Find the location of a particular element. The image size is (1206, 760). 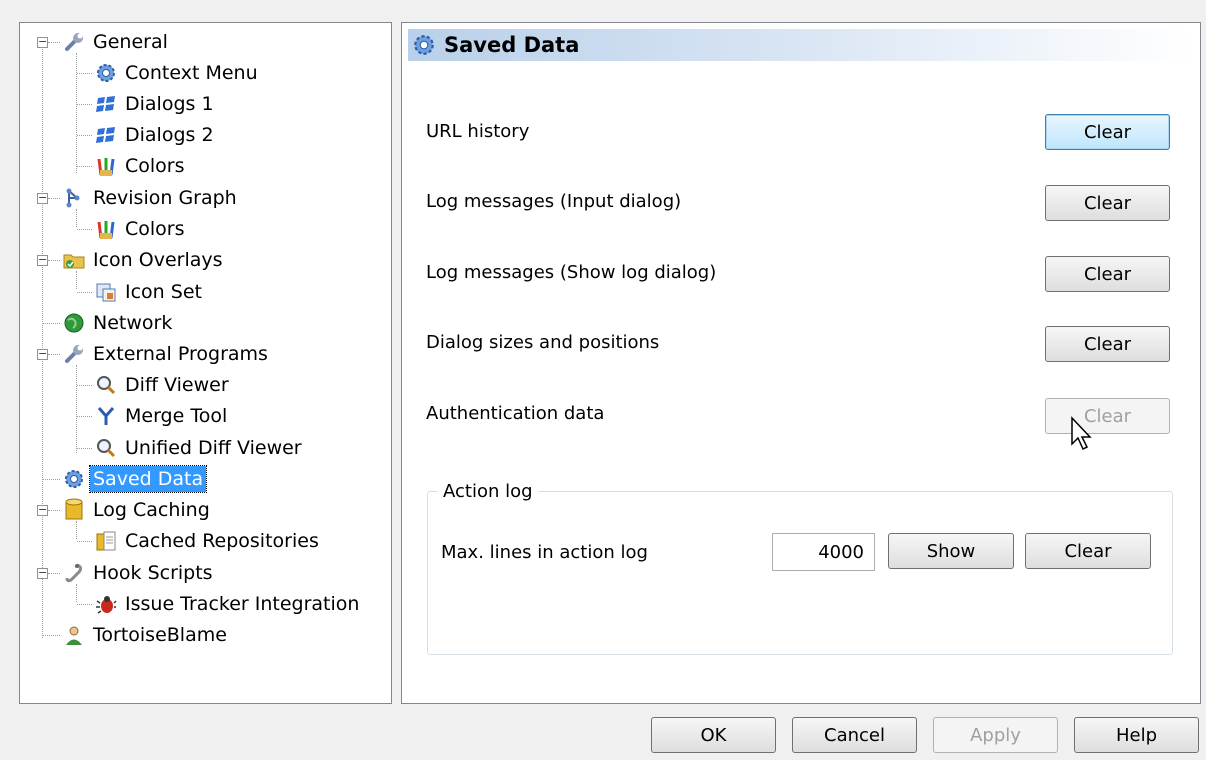

log-messages-input-label: Log messages (Input dialog) is located at coordinates (554, 201).